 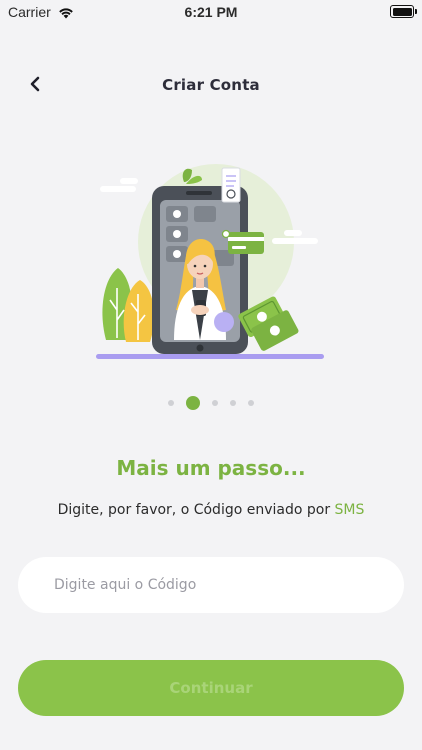 What do you see at coordinates (211, 403) in the screenshot?
I see `pagination-dots` at bounding box center [211, 403].